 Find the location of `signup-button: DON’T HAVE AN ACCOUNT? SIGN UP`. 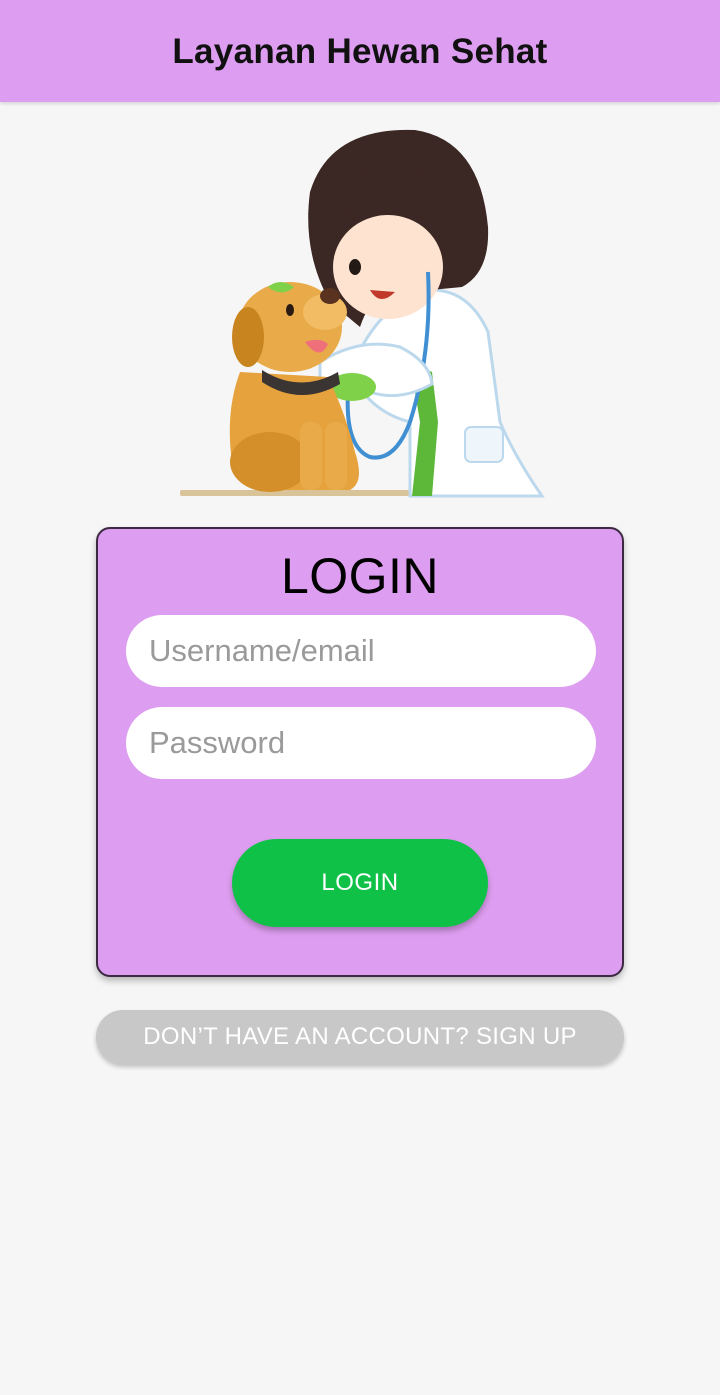

signup-button: DON’T HAVE AN ACCOUNT? SIGN UP is located at coordinates (360, 1037).